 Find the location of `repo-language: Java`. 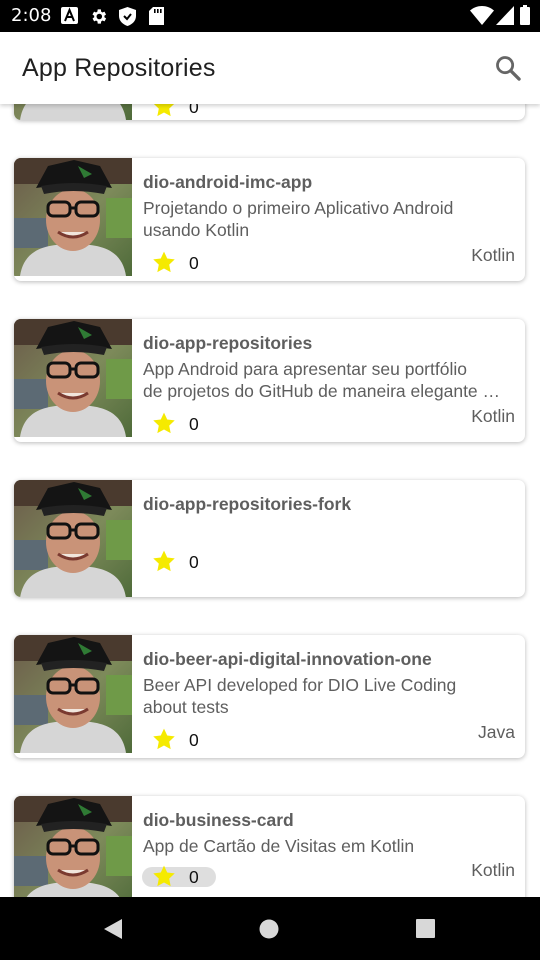

repo-language: Java is located at coordinates (496, 732).